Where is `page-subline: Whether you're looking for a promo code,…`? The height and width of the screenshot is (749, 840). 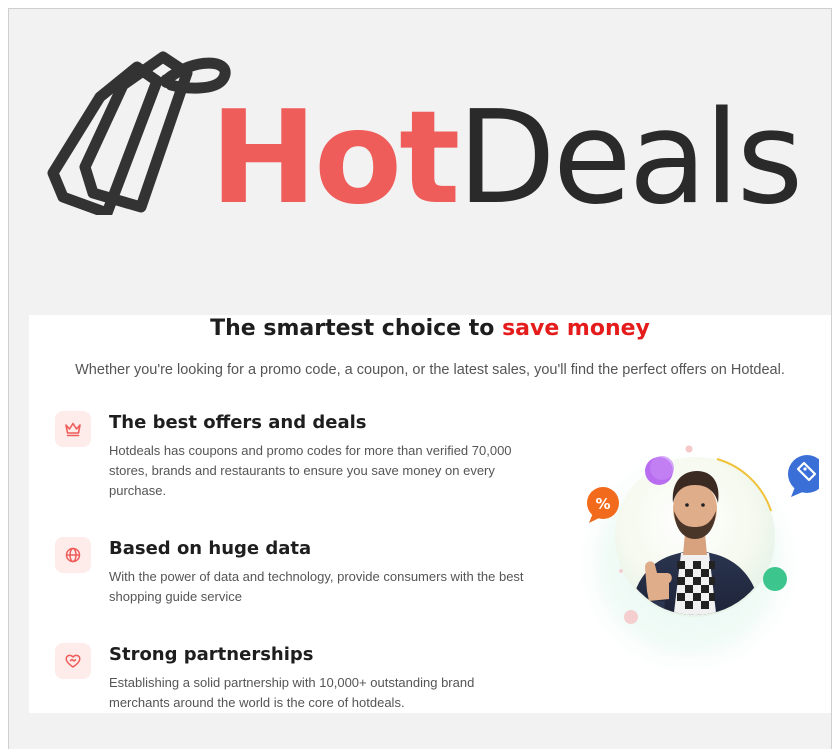
page-subline: Whether you're looking for a promo code,… is located at coordinates (430, 370).